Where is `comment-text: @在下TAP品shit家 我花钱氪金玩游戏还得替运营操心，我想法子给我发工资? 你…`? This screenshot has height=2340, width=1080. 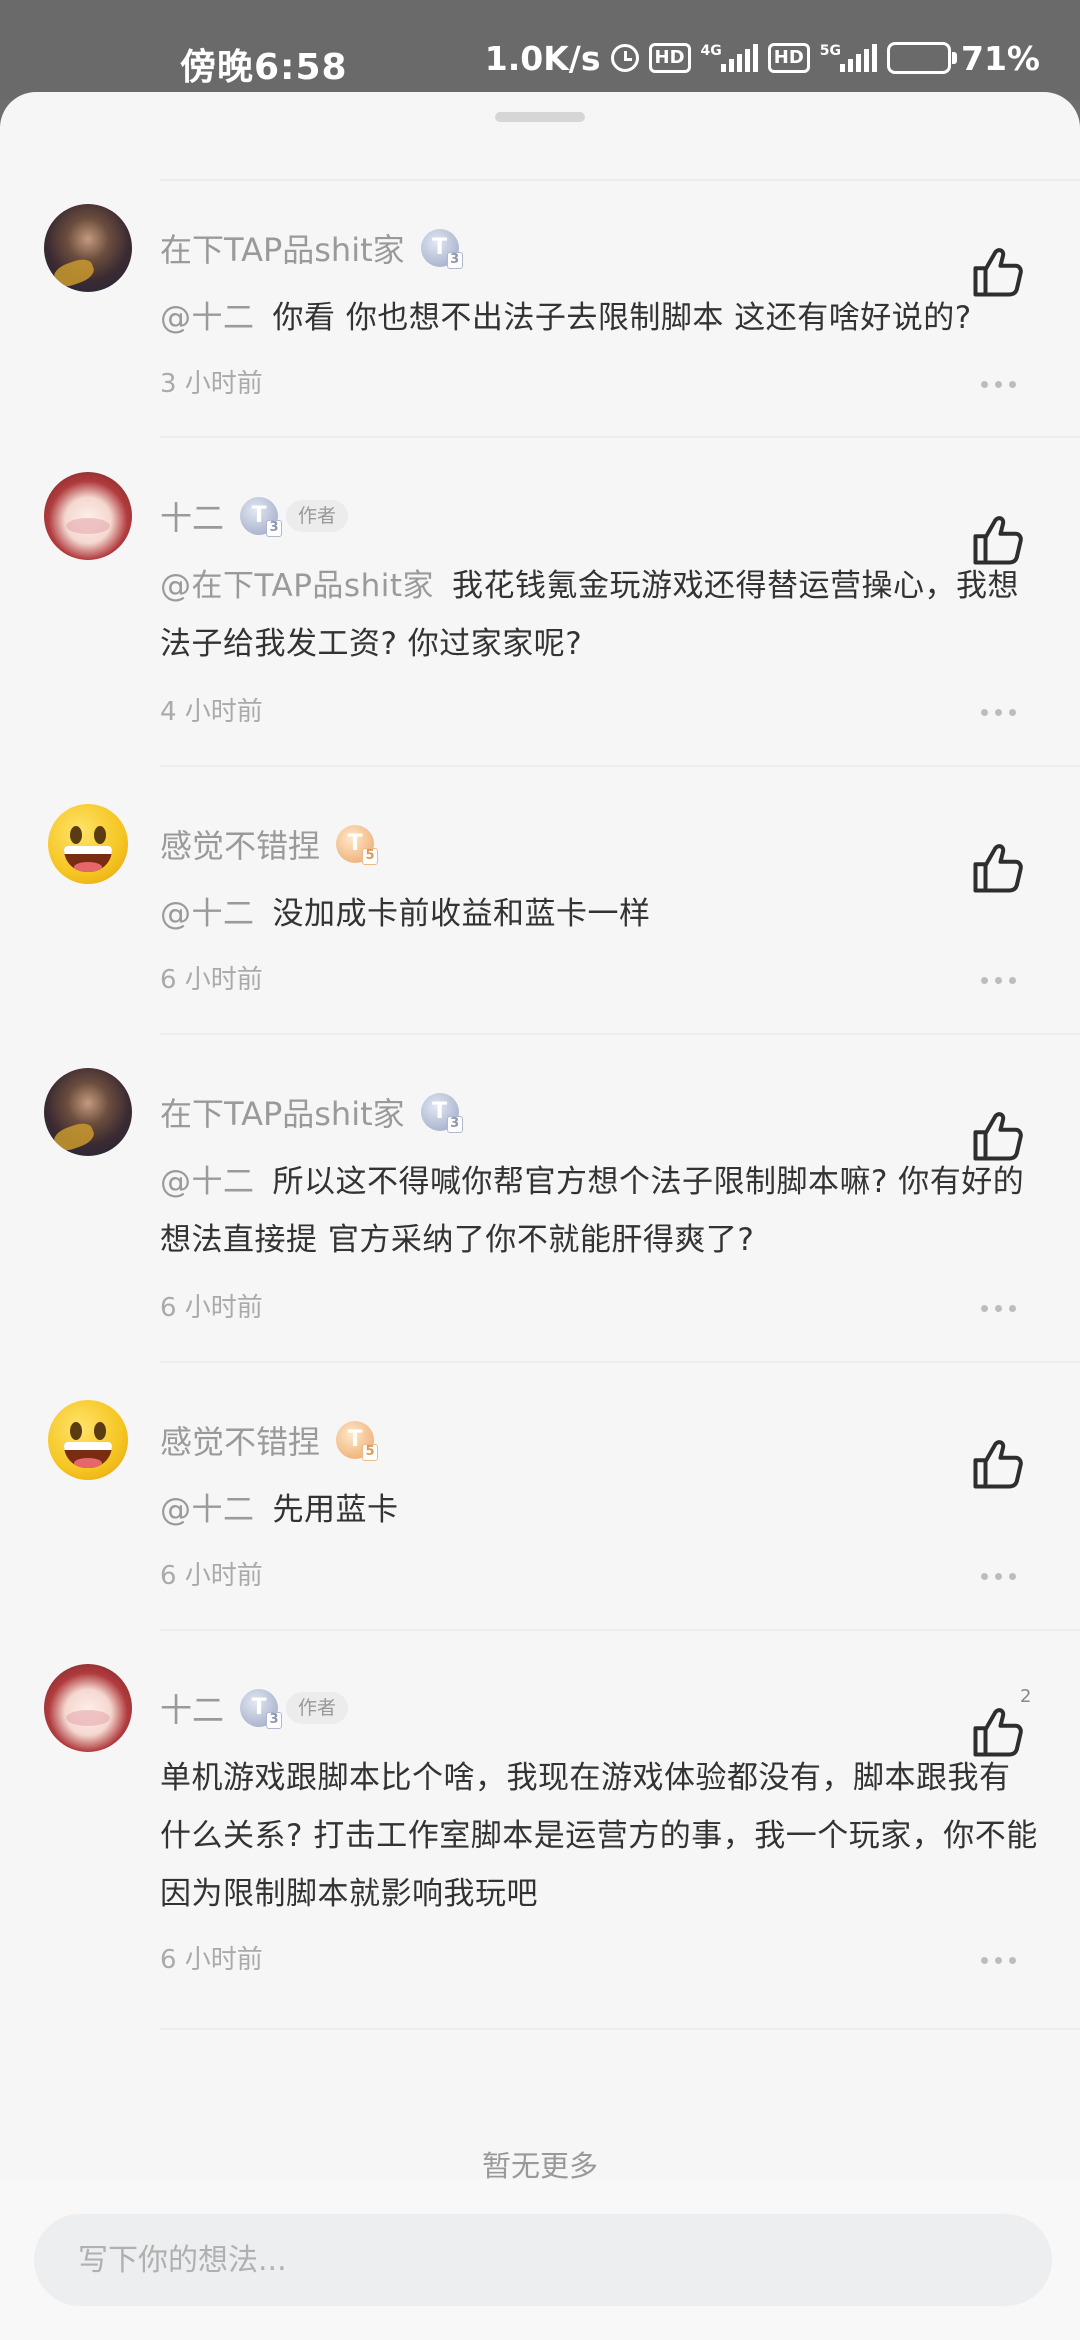 comment-text: @在下TAP品shit家 我花钱氪金玩游戏还得替运营操心，我想法子给我发工资? 你… is located at coordinates (589, 615).